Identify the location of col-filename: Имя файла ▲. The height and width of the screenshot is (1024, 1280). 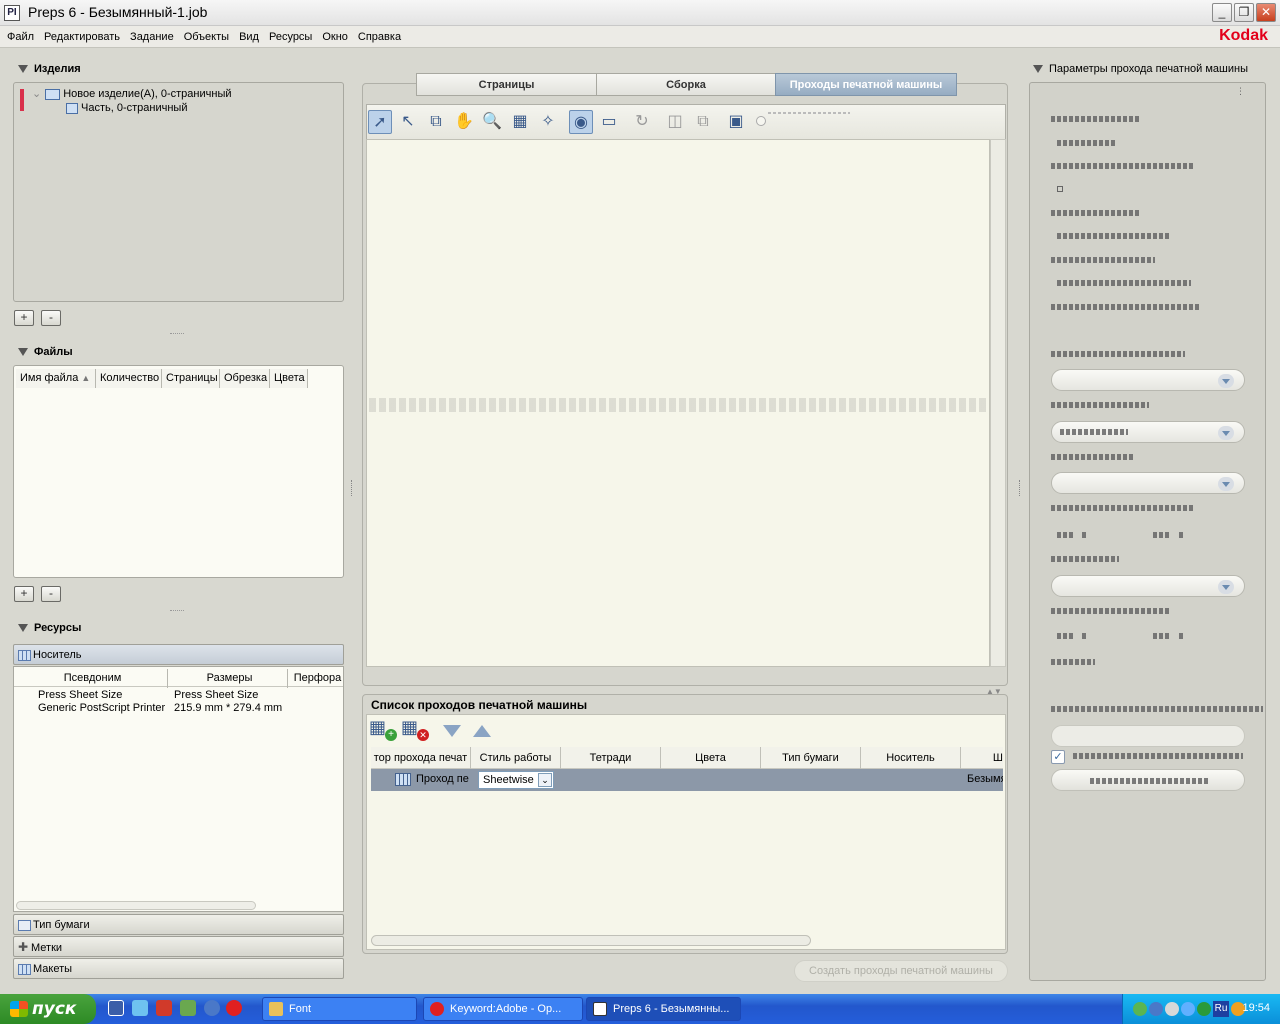
(56, 378).